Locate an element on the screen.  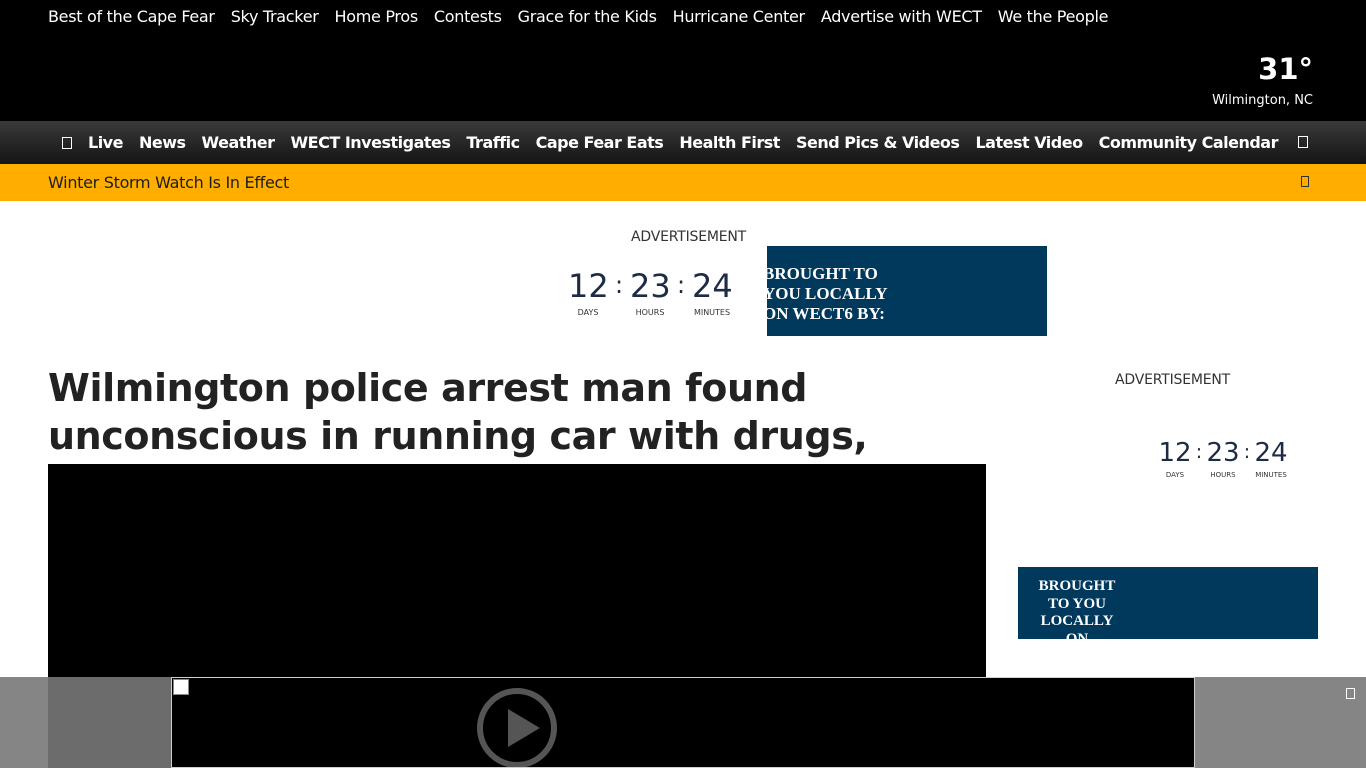
promo-line: ON WECT6 BY: is located at coordinates (826, 313).